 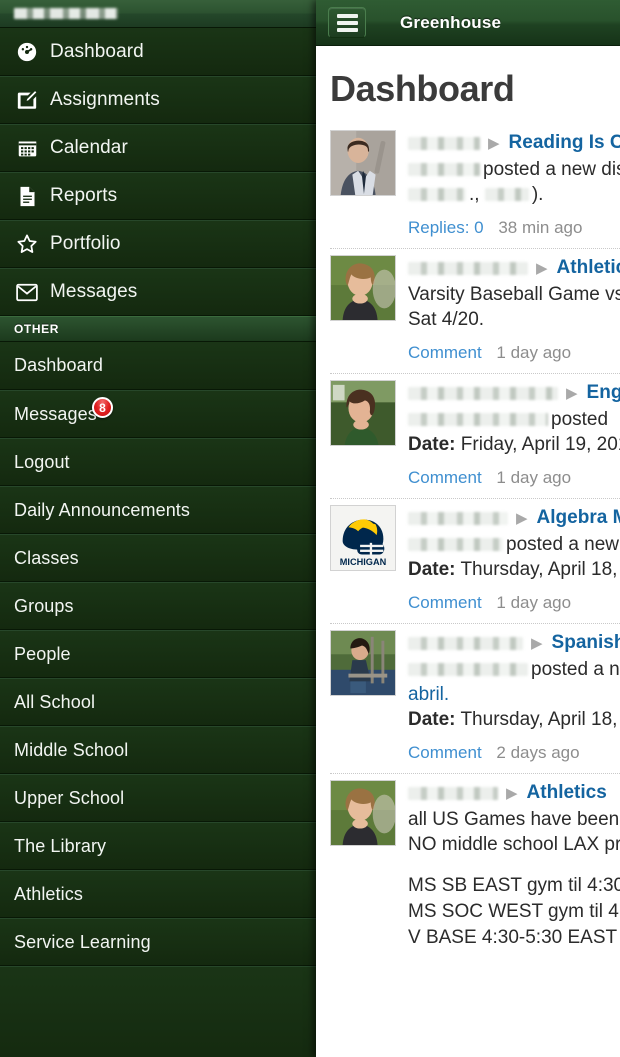 I want to click on group-link: Algebra M, so click(x=578, y=518).